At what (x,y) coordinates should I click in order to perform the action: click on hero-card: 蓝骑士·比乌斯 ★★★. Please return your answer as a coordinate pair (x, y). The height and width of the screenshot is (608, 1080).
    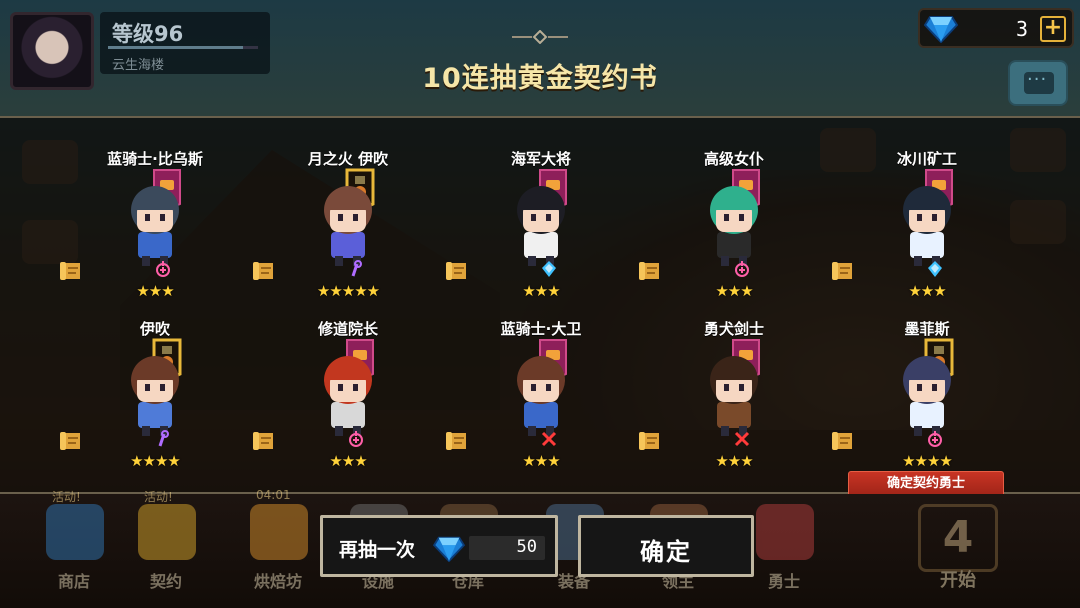
    Looking at the image, I should click on (155, 209).